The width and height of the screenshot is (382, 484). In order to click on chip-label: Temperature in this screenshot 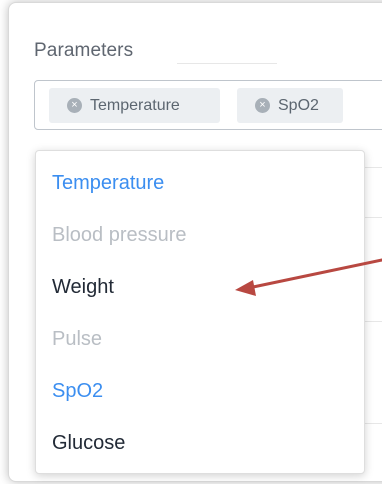, I will do `click(135, 105)`.